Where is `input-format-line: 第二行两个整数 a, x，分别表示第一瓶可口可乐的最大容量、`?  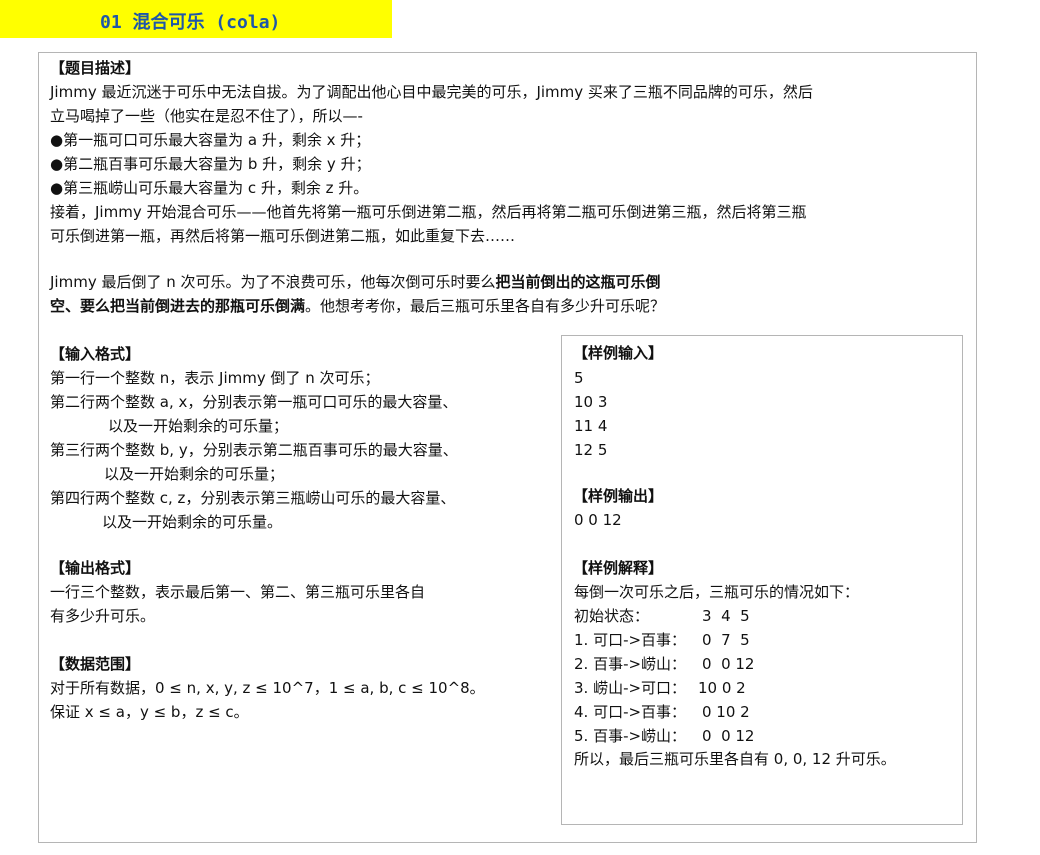
input-format-line: 第二行两个整数 a, x，分别表示第一瓶可口可乐的最大容量、 is located at coordinates (254, 402).